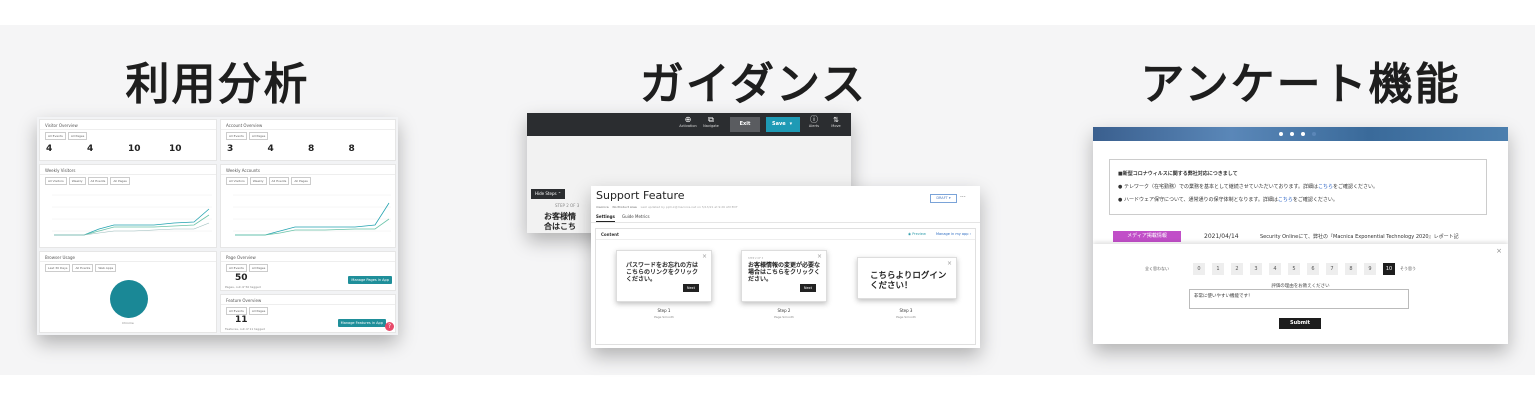 The width and height of the screenshot is (1535, 400). What do you see at coordinates (1300, 323) in the screenshot?
I see `submit-button: Submit` at bounding box center [1300, 323].